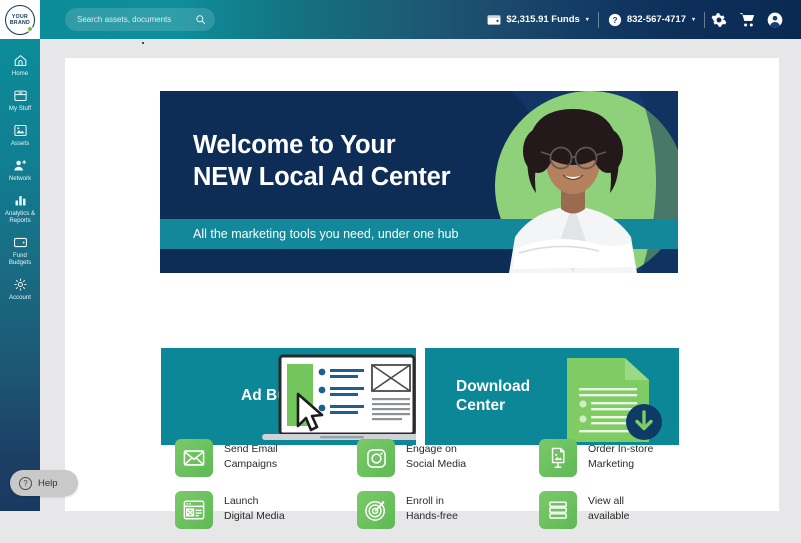 The height and width of the screenshot is (543, 801). I want to click on sidebar-item-fund-budgets: Fund Budgets, so click(20, 251).